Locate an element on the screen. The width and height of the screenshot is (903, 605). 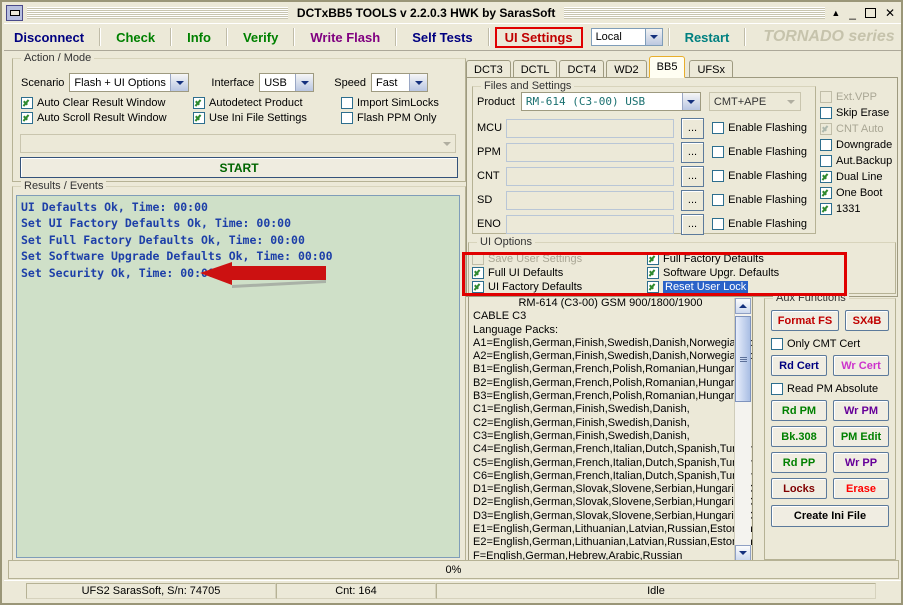
aux-button-label: Rd PP is located at coordinates (799, 462).